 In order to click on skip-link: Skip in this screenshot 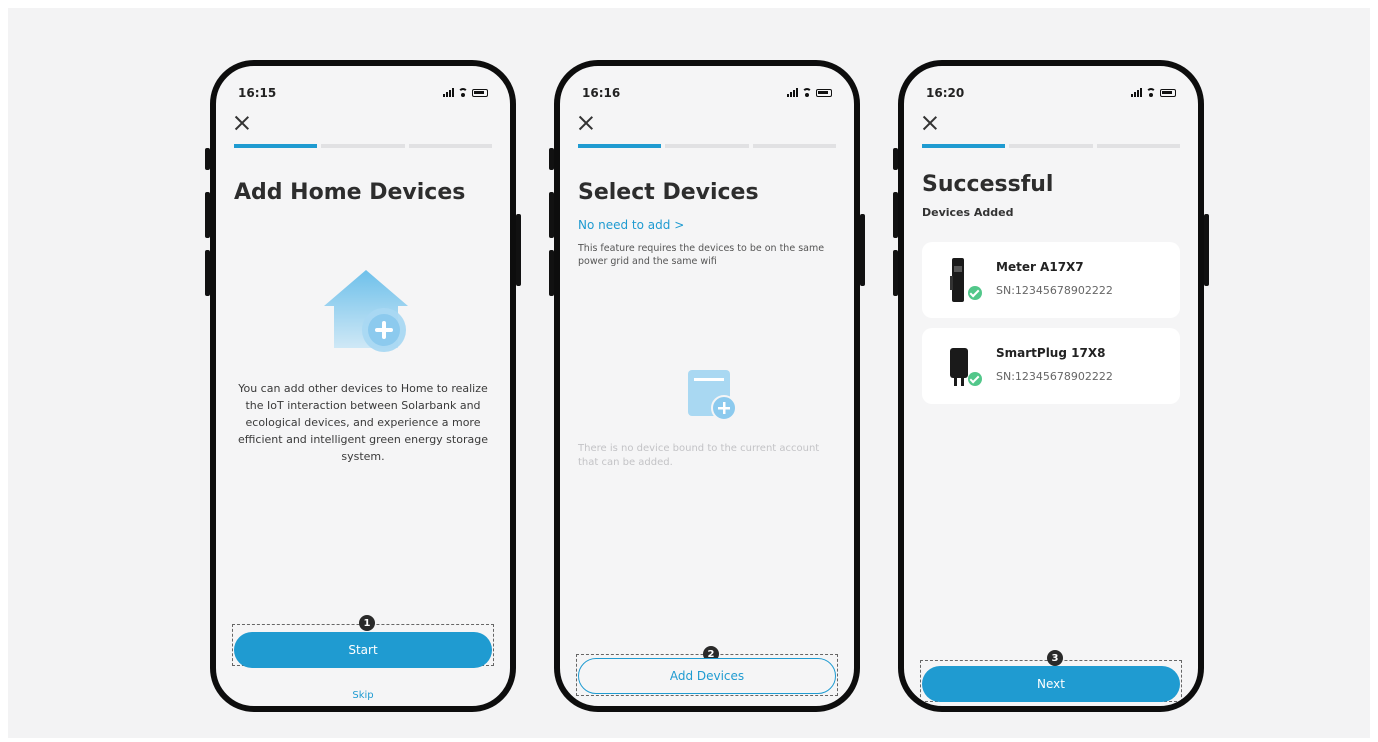, I will do `click(363, 695)`.